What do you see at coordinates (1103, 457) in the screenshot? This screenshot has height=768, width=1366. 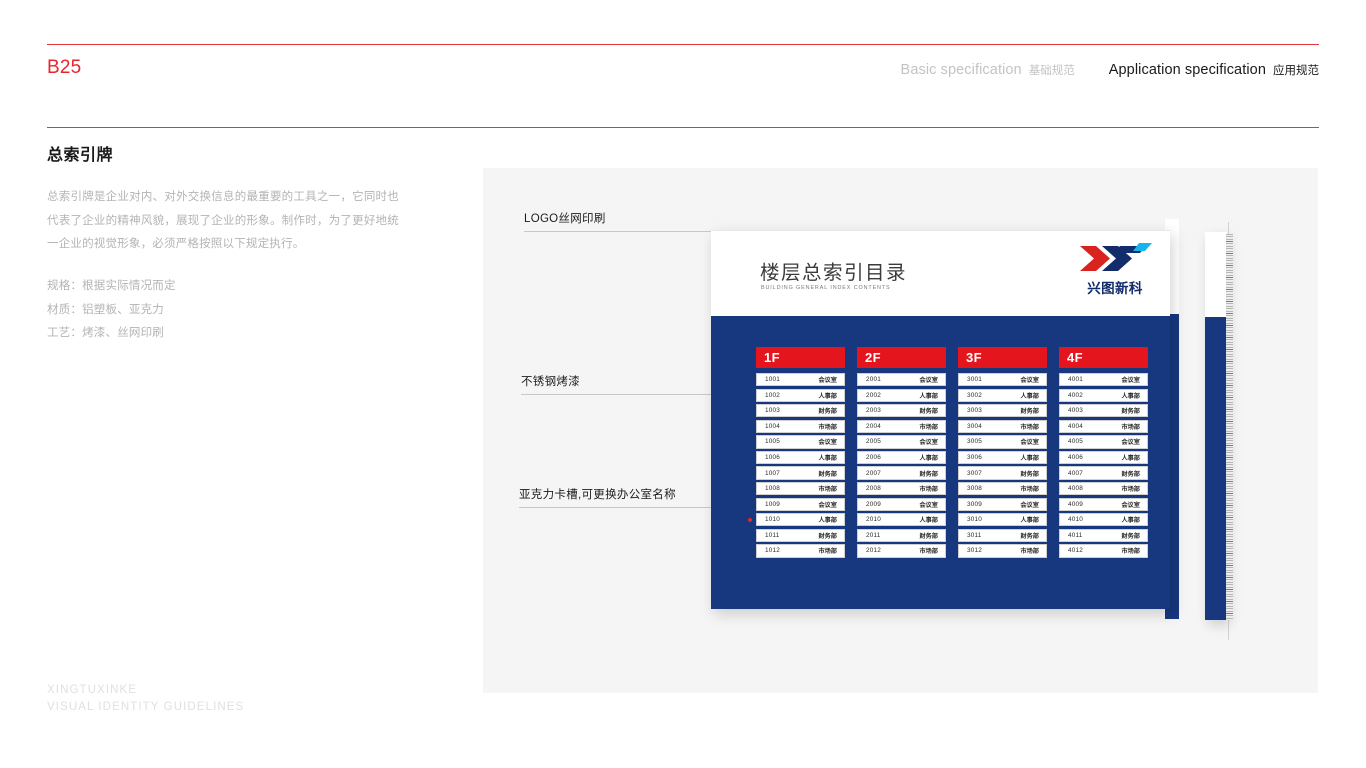 I see `table-row: 4006 人事部` at bounding box center [1103, 457].